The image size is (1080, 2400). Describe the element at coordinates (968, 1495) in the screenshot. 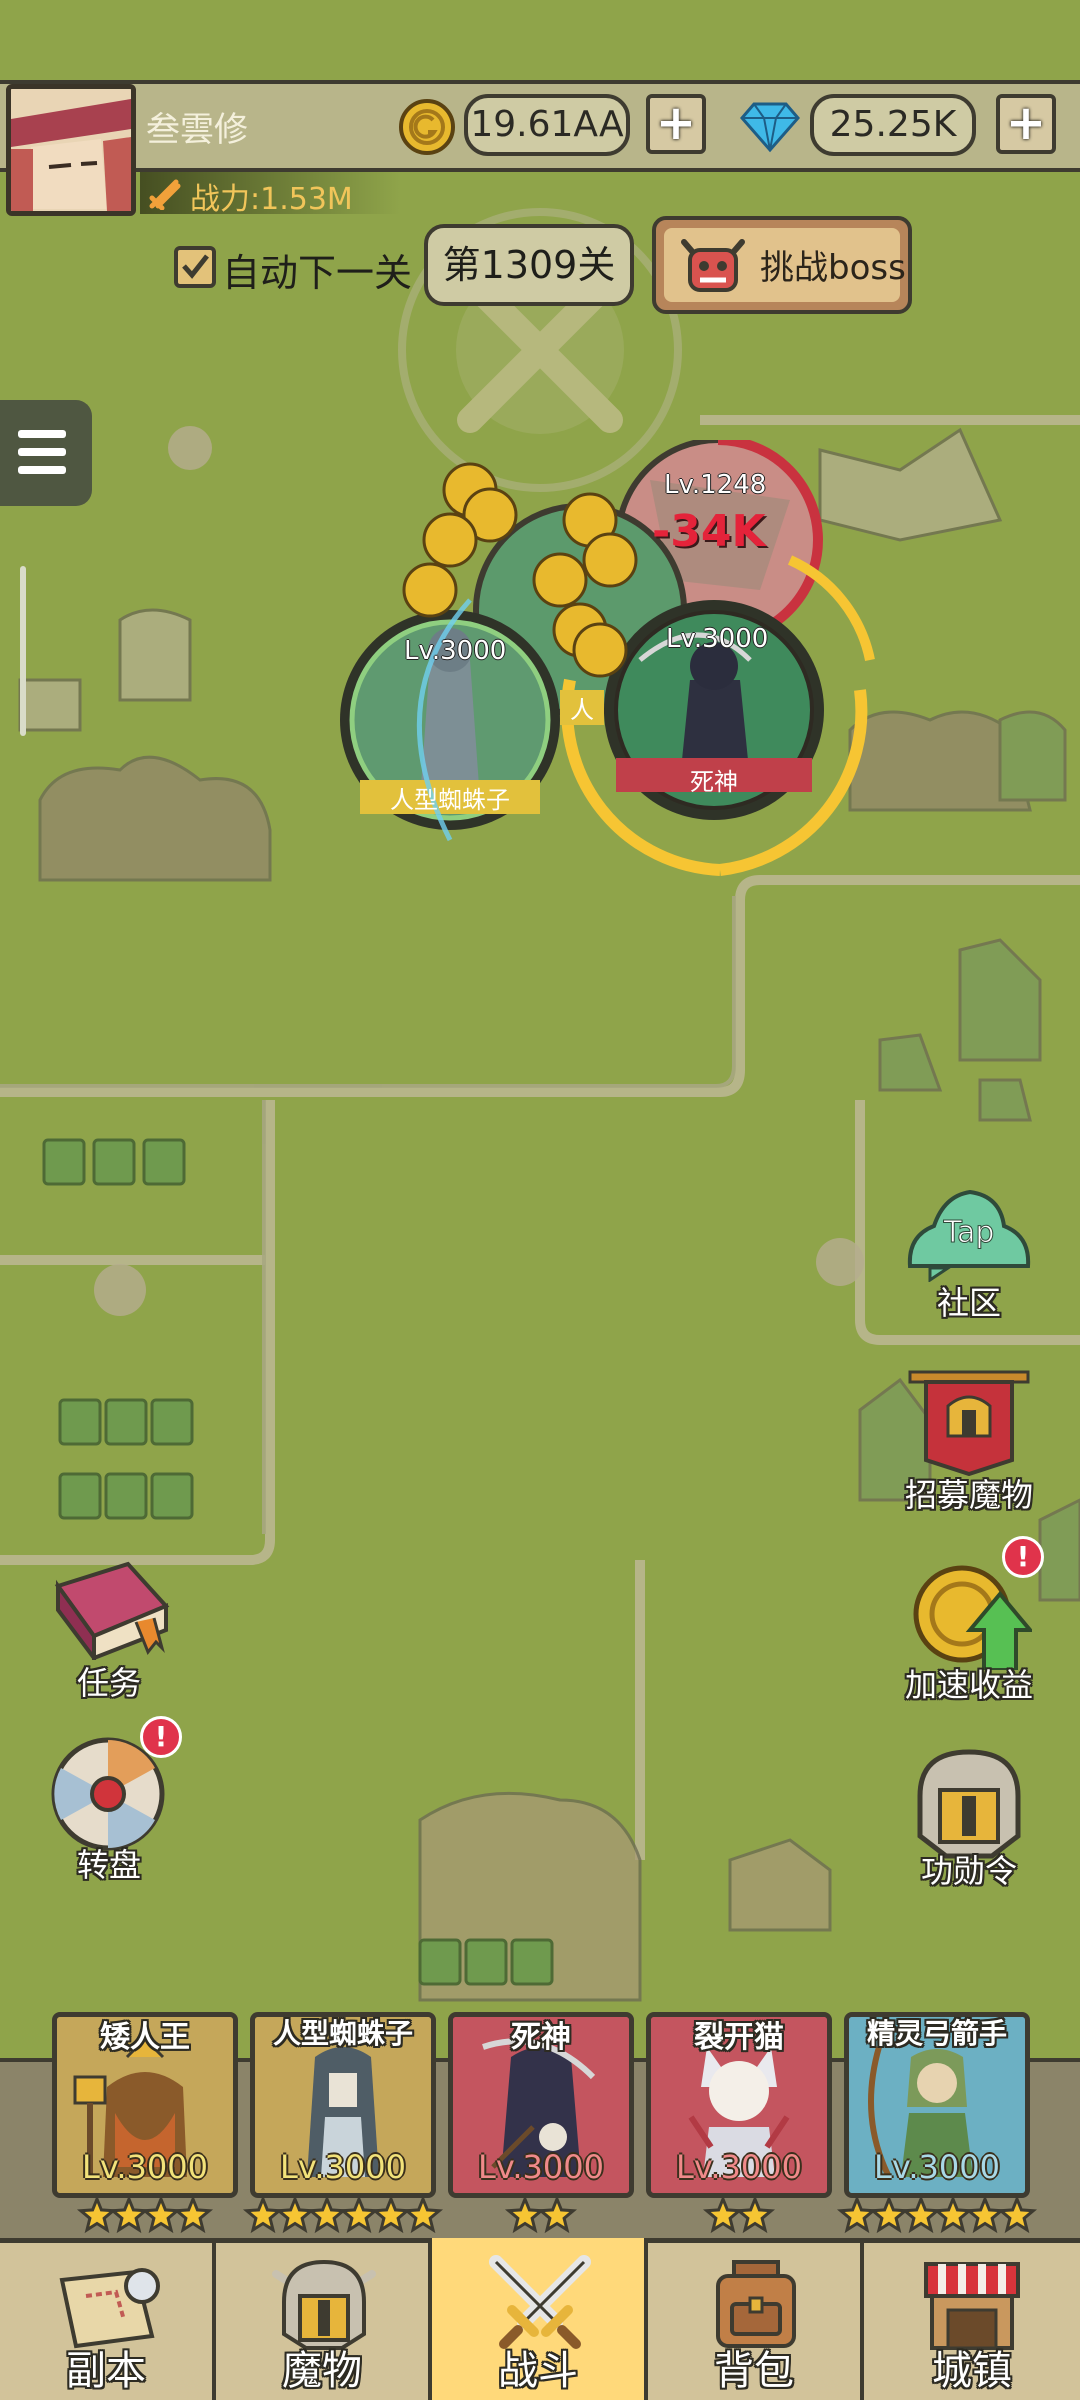

I see `recruit-label: 招募魔物` at that location.